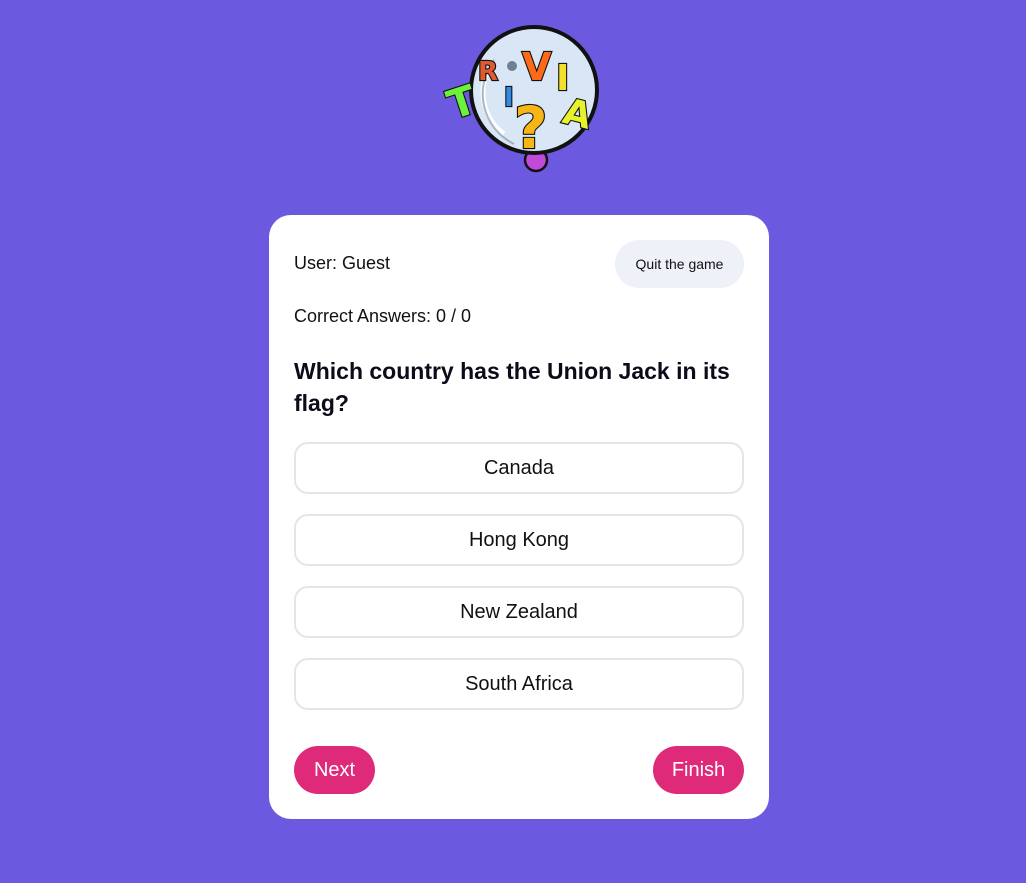 The width and height of the screenshot is (1026, 883). What do you see at coordinates (342, 263) in the screenshot?
I see `user-label: User: Guest` at bounding box center [342, 263].